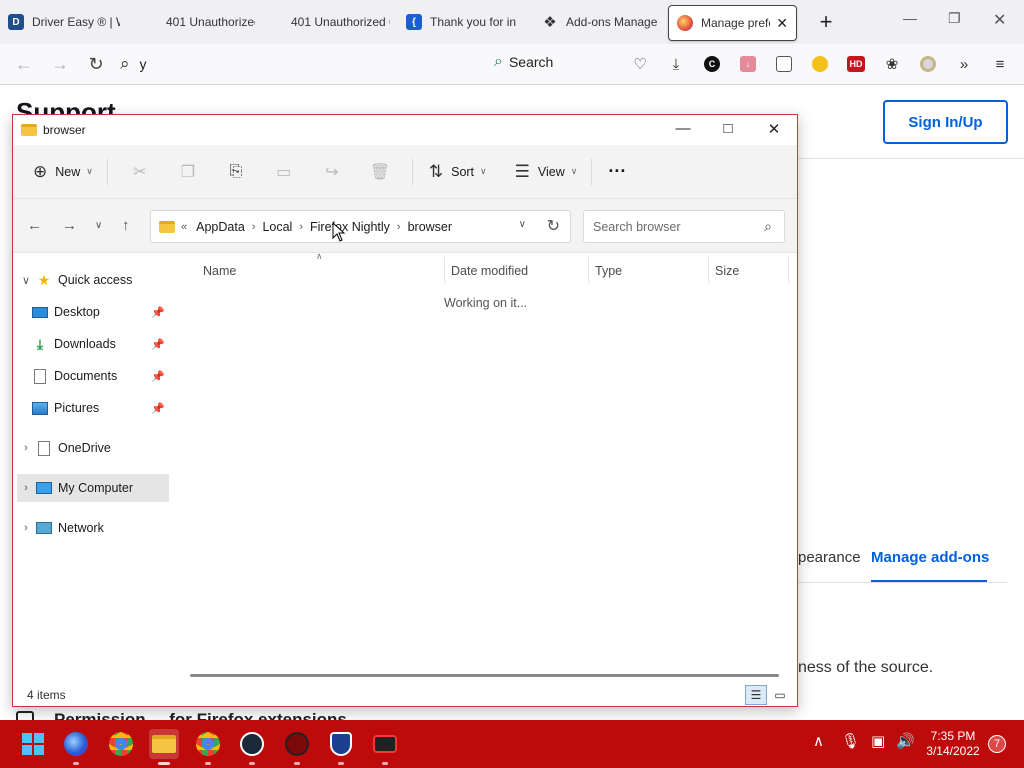 The height and width of the screenshot is (768, 1024). I want to click on taskbar-shield-app, so click(341, 747).